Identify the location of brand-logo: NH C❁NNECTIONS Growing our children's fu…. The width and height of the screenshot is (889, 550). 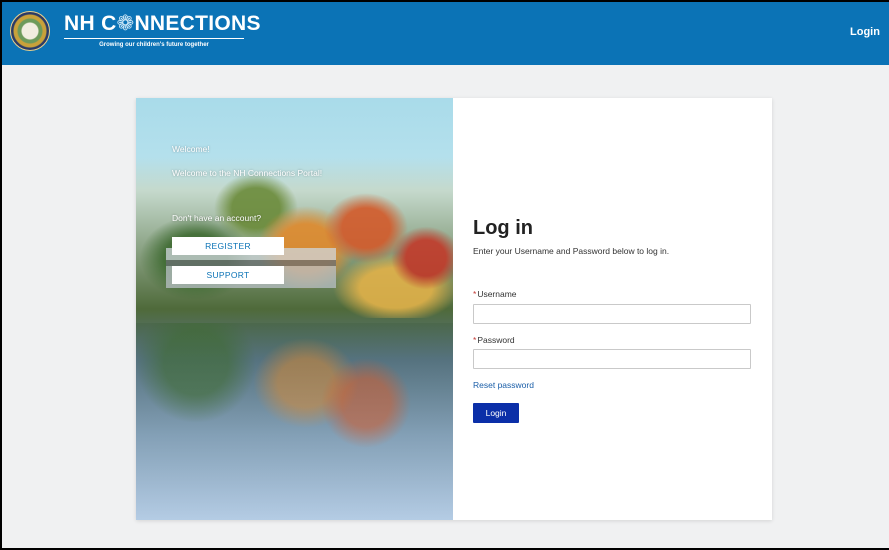
(162, 33).